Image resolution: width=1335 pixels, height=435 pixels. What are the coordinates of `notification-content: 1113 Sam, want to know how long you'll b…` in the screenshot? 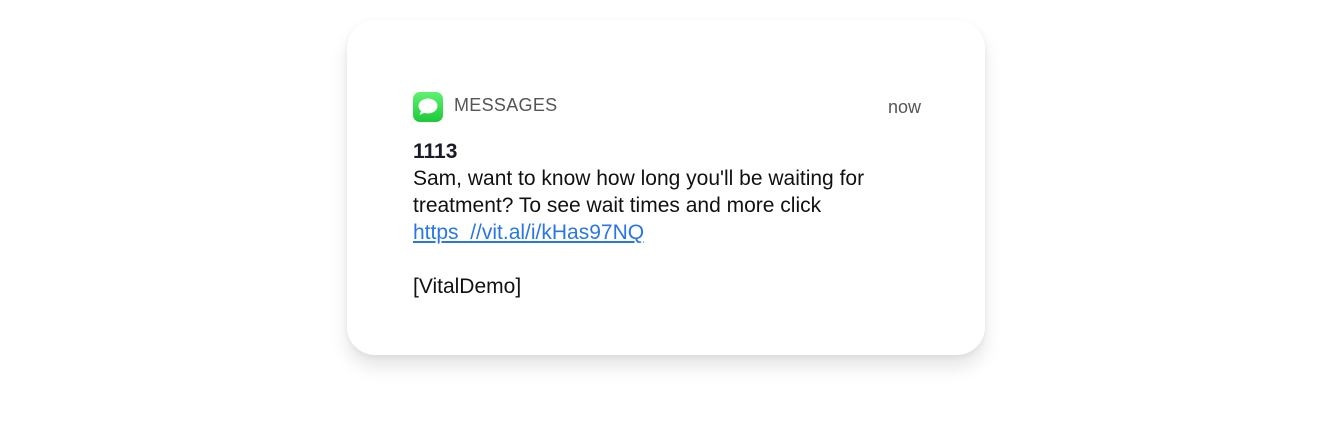 It's located at (673, 219).